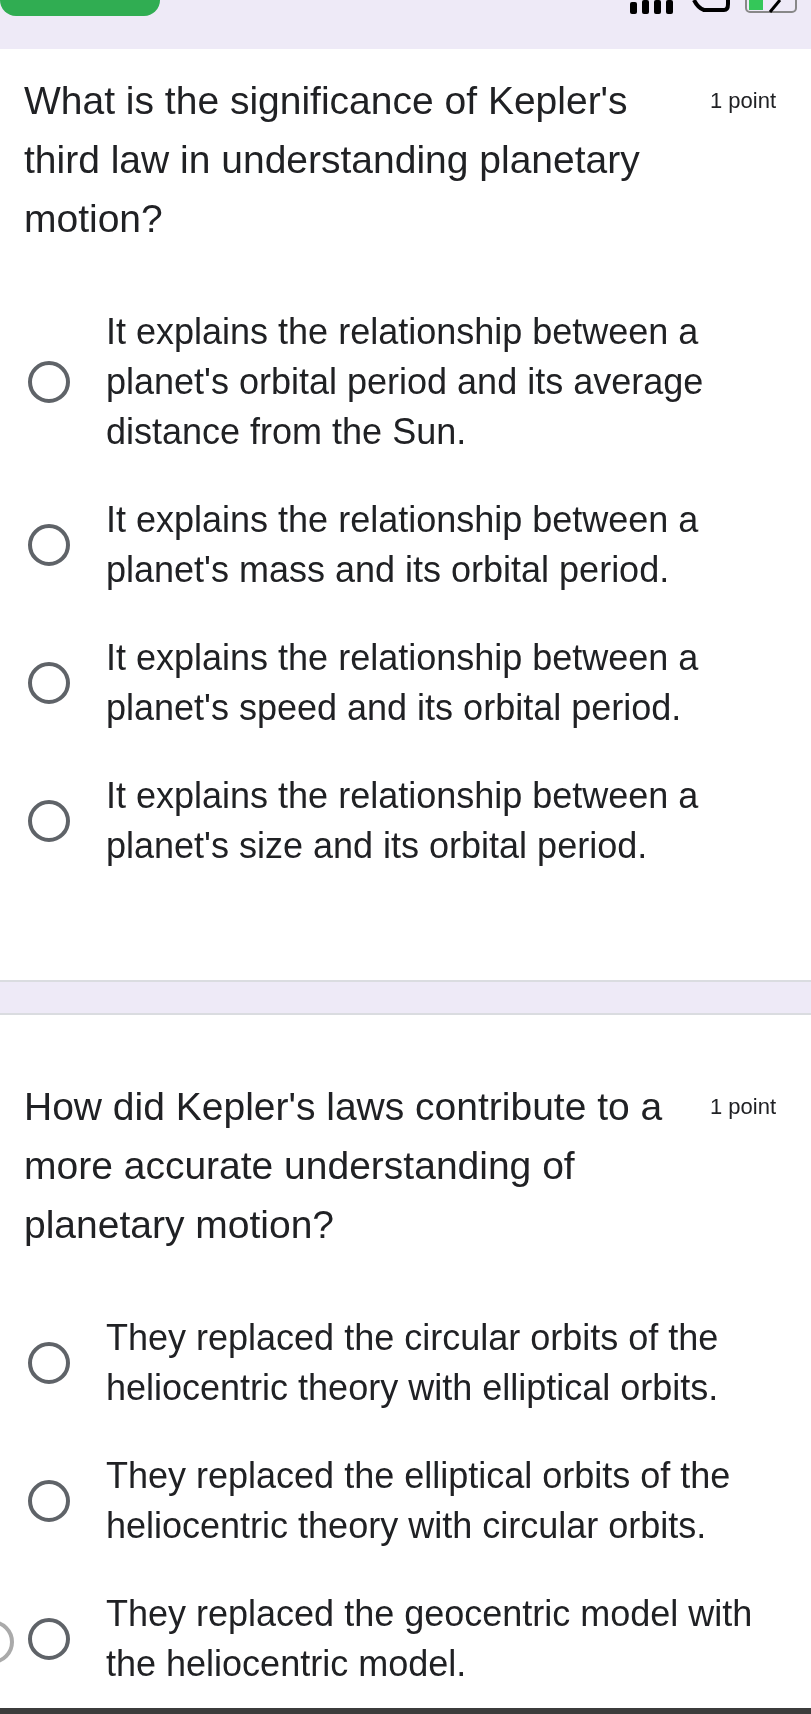  What do you see at coordinates (332, 160) in the screenshot?
I see `question-text: What is the significance of Kepler's third law in understanding planetary motion?` at bounding box center [332, 160].